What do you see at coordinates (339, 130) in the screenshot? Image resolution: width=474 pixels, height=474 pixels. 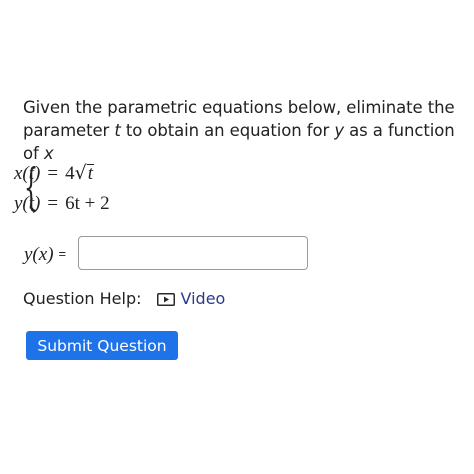 I see `dependent-variable: y` at bounding box center [339, 130].